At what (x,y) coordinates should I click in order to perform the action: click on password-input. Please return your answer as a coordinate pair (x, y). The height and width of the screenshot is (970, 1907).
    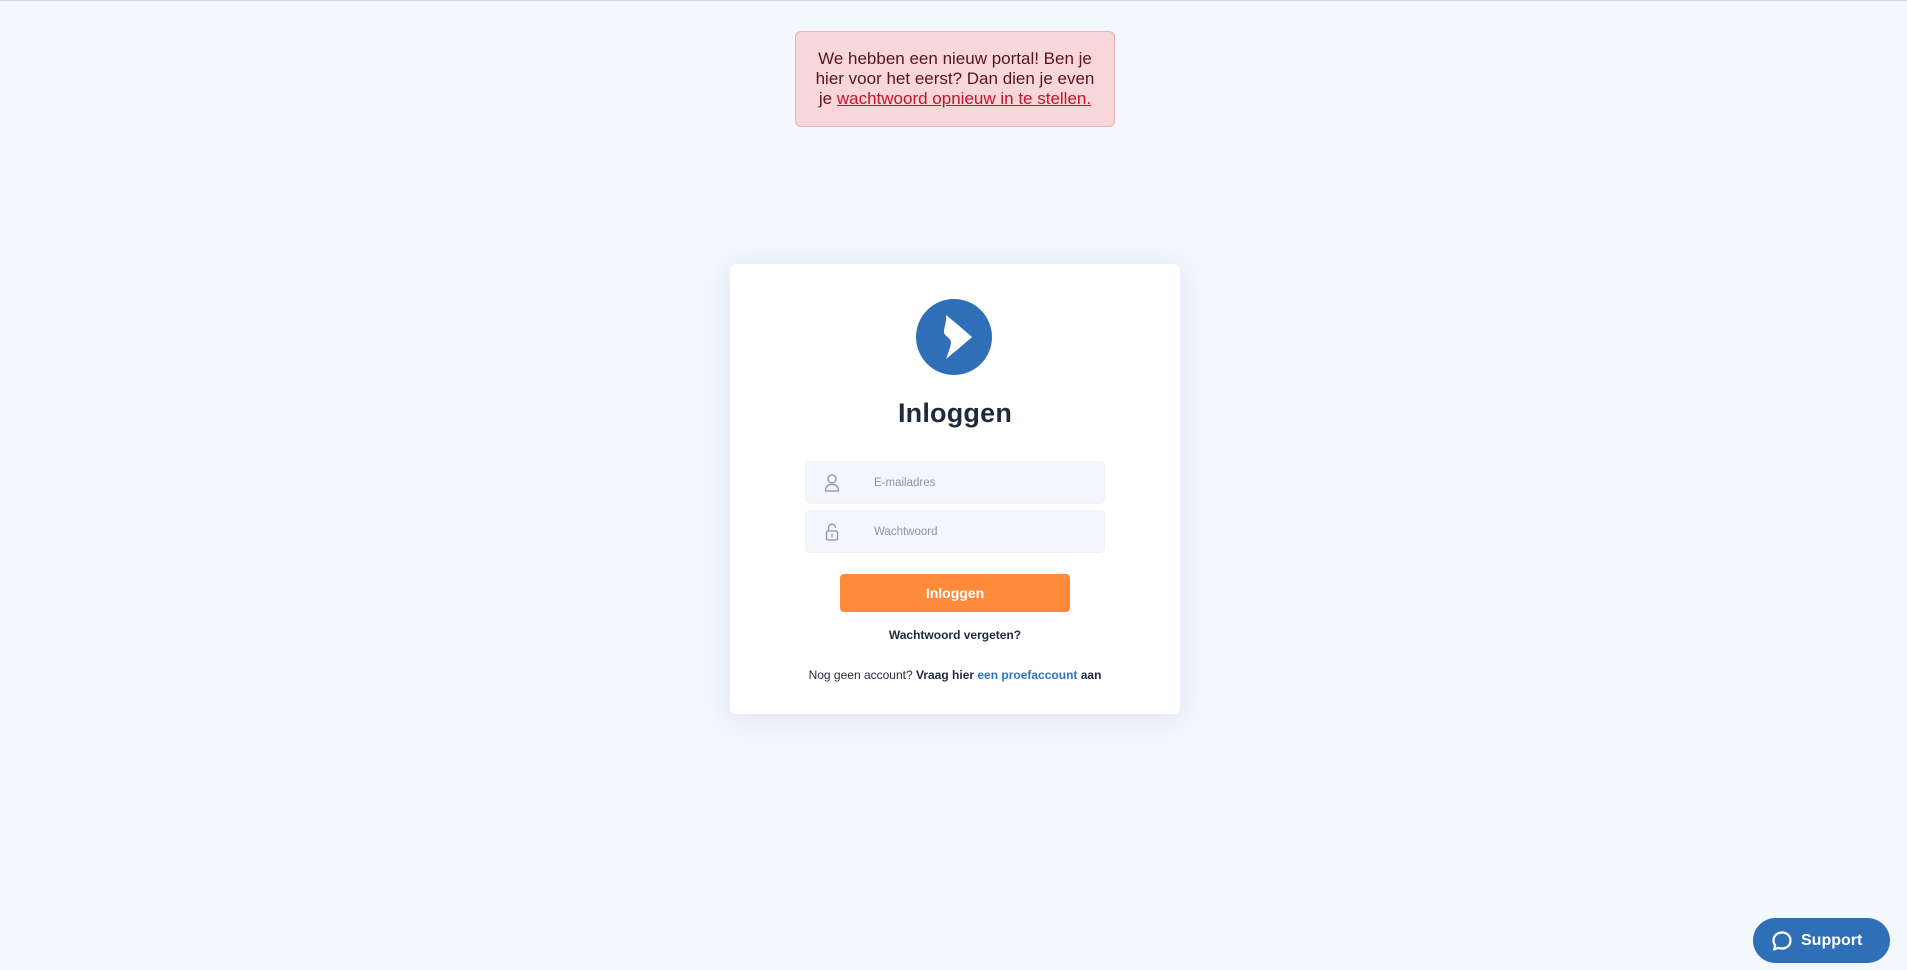
    Looking at the image, I should click on (984, 531).